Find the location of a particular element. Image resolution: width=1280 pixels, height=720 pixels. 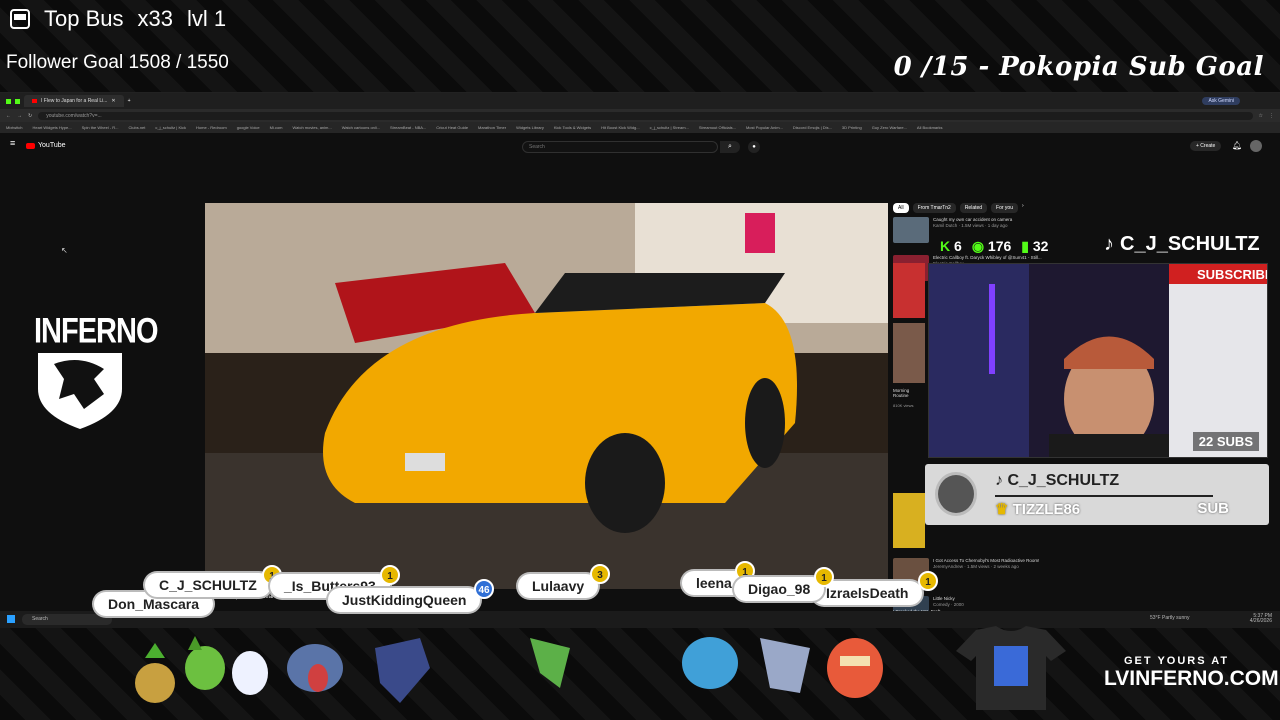

search-icon: ⌕ is located at coordinates (730, 147).